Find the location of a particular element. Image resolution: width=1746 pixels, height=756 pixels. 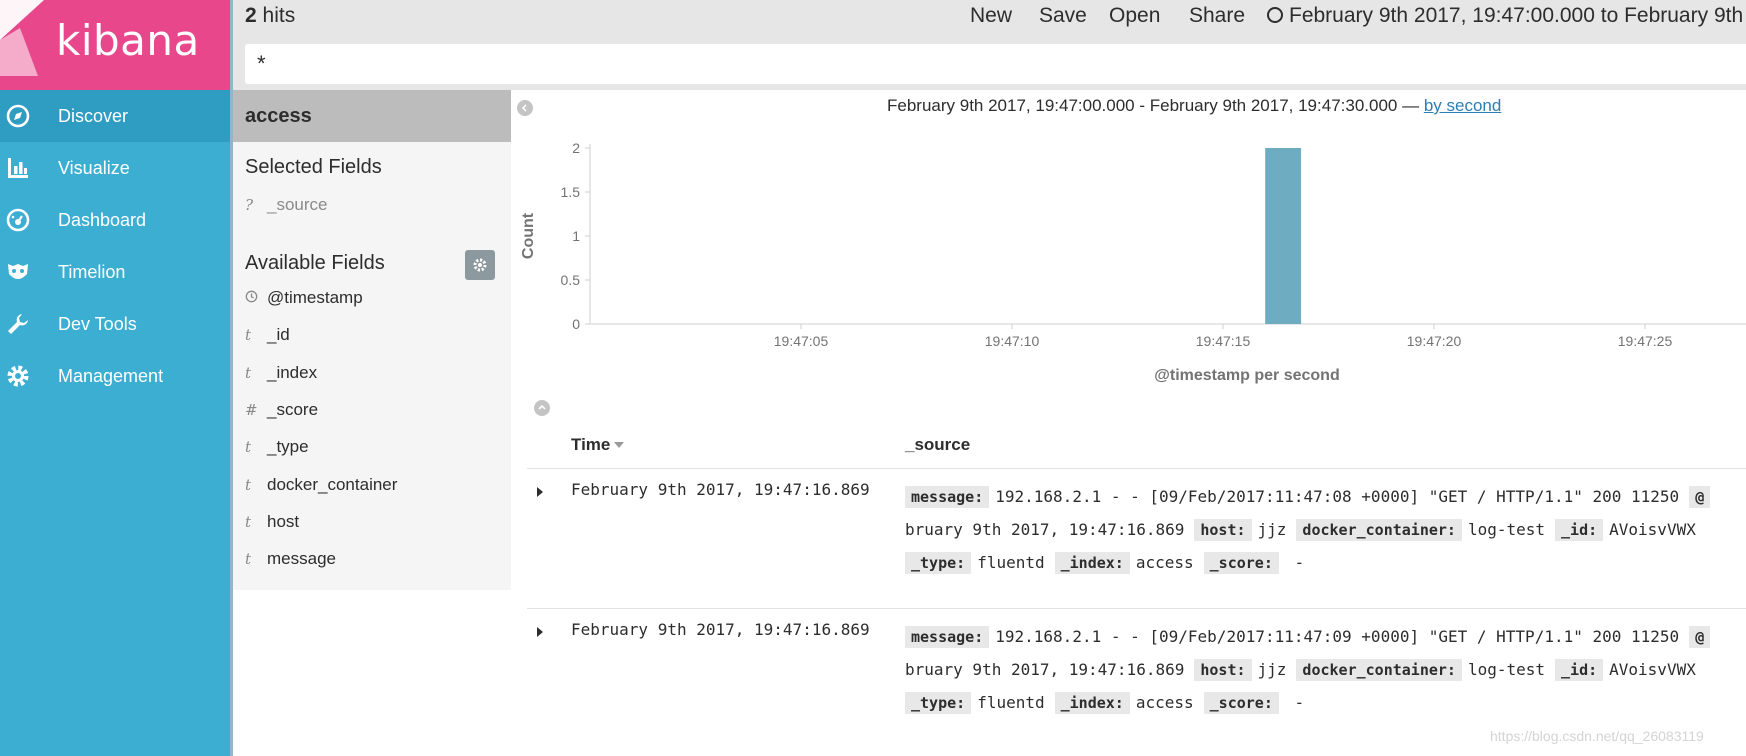

sidebar-item-dev-tools: Dev Tools is located at coordinates (115, 324).